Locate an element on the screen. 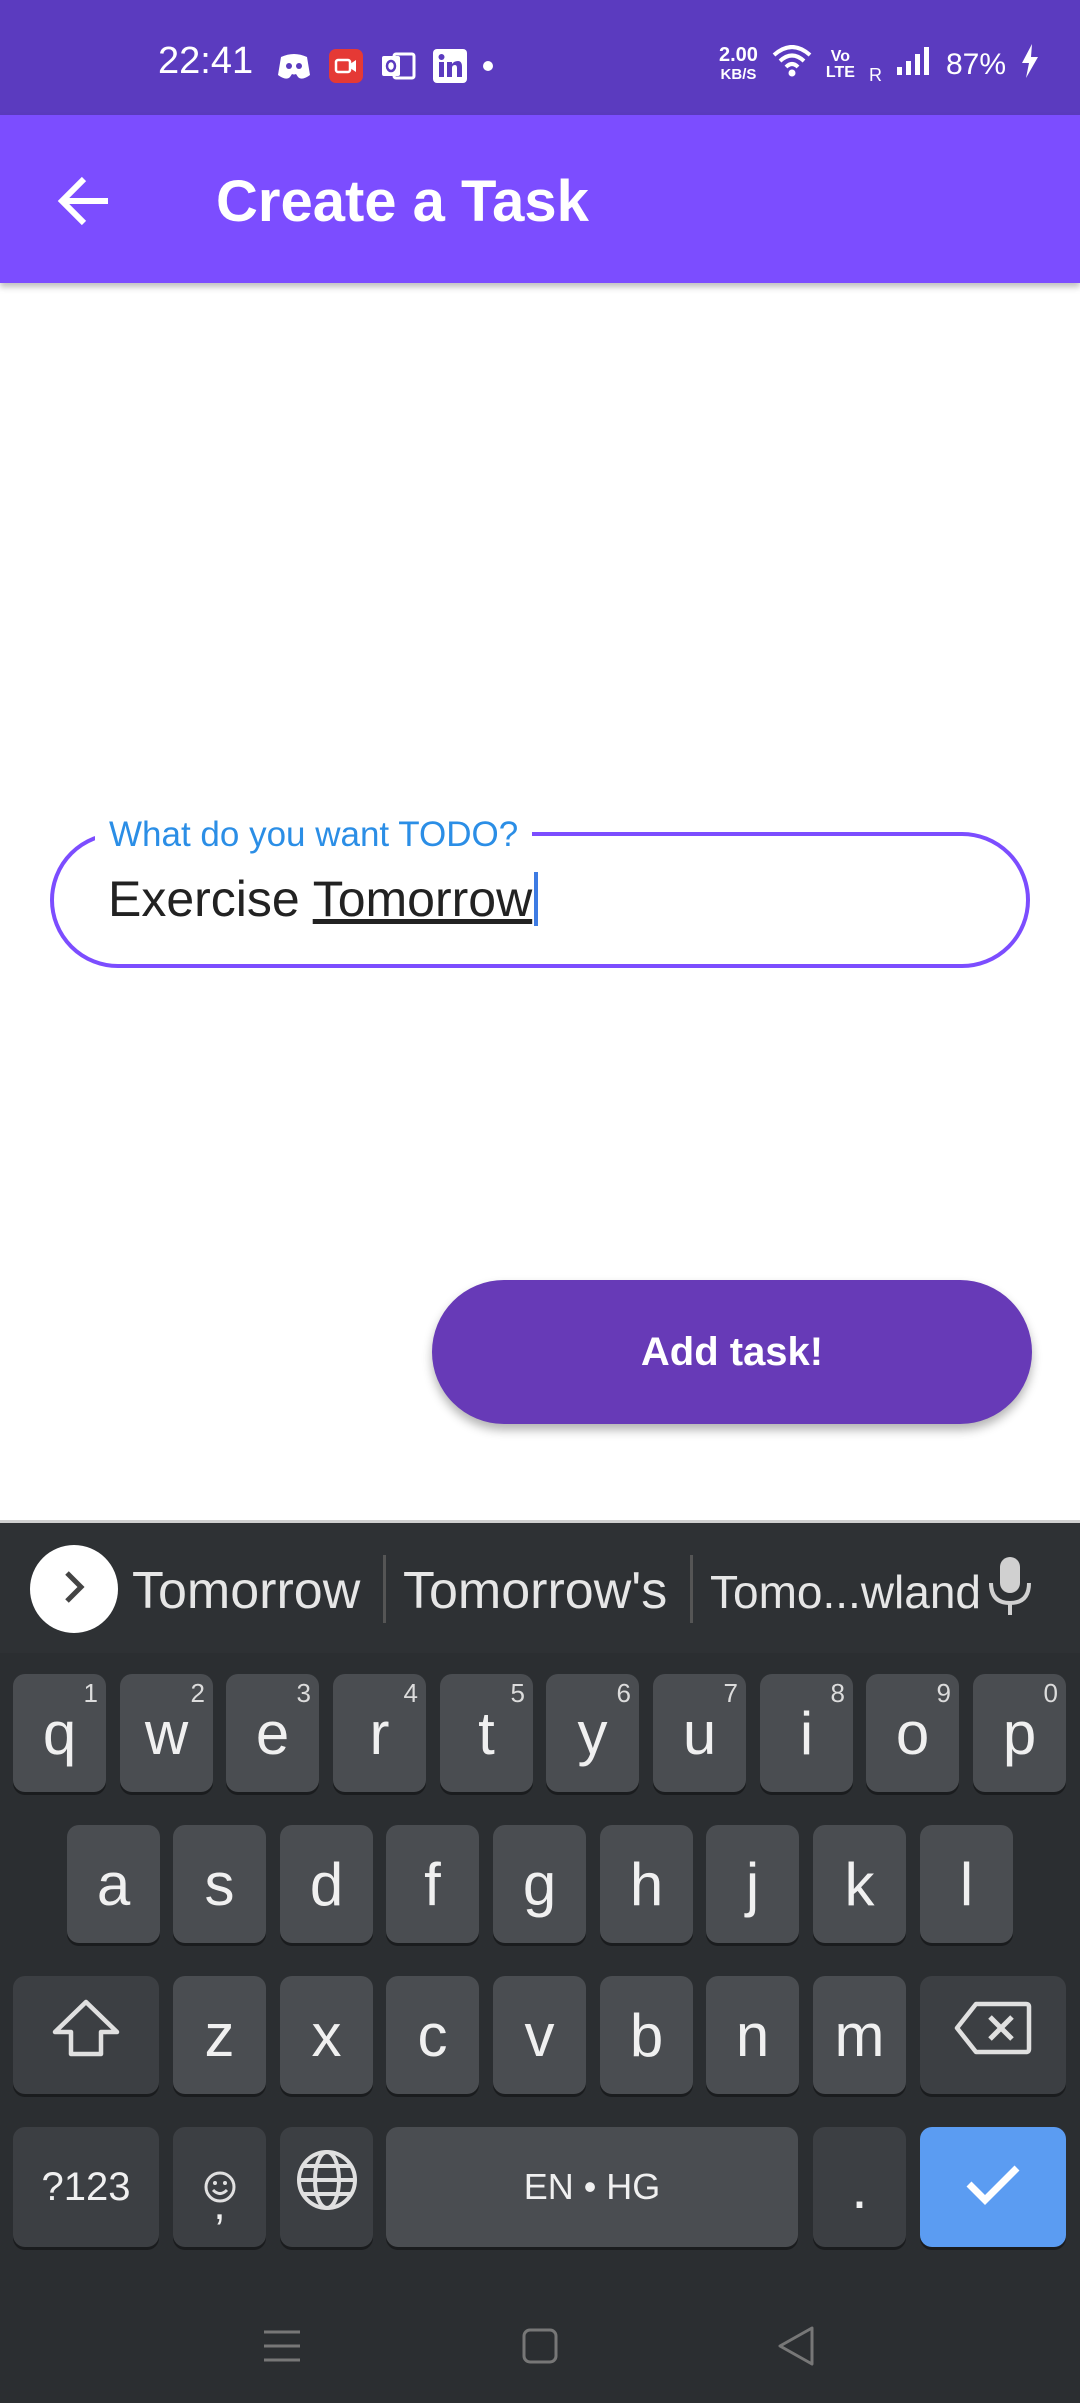  volte-indicator: Vo LTE is located at coordinates (840, 65).